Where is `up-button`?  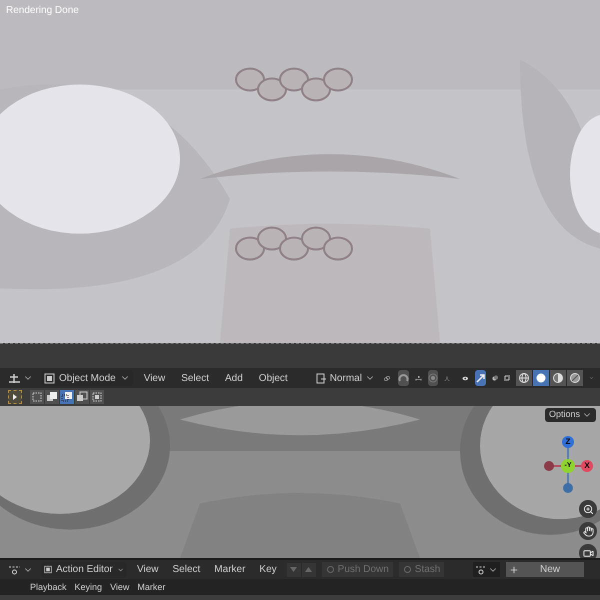
up-button is located at coordinates (309, 569).